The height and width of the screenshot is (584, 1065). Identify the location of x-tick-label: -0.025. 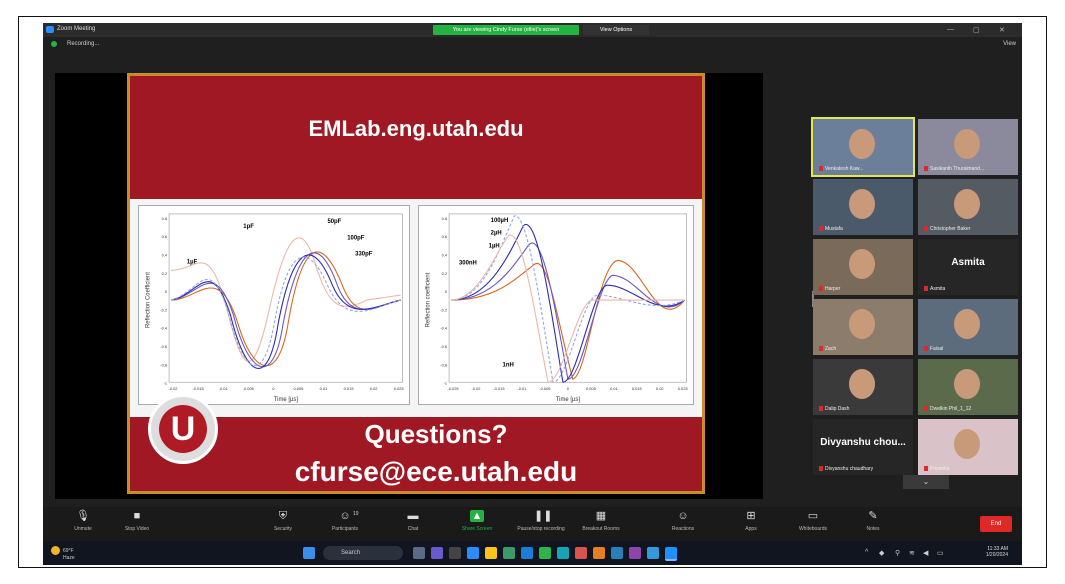
(453, 388).